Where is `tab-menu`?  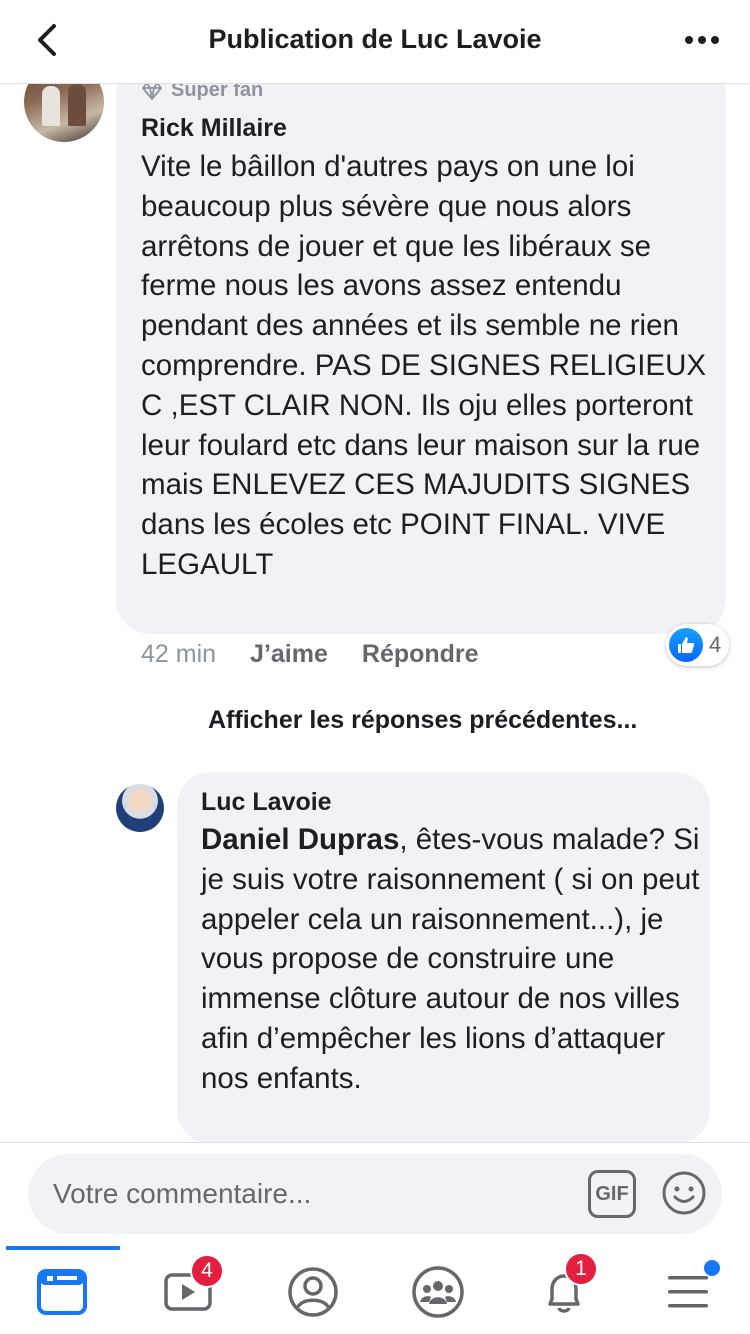
tab-menu is located at coordinates (690, 1290).